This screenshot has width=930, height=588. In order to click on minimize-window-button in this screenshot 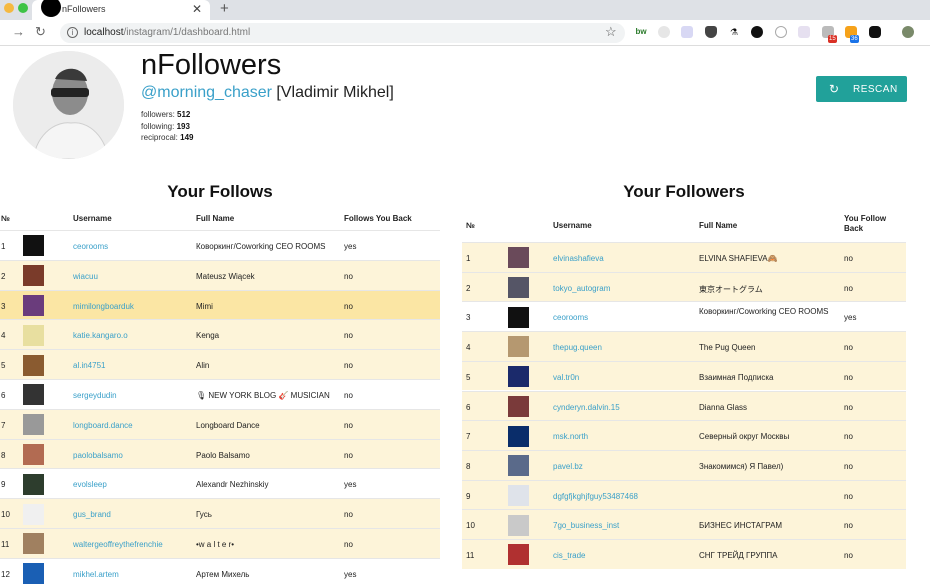, I will do `click(9, 8)`.